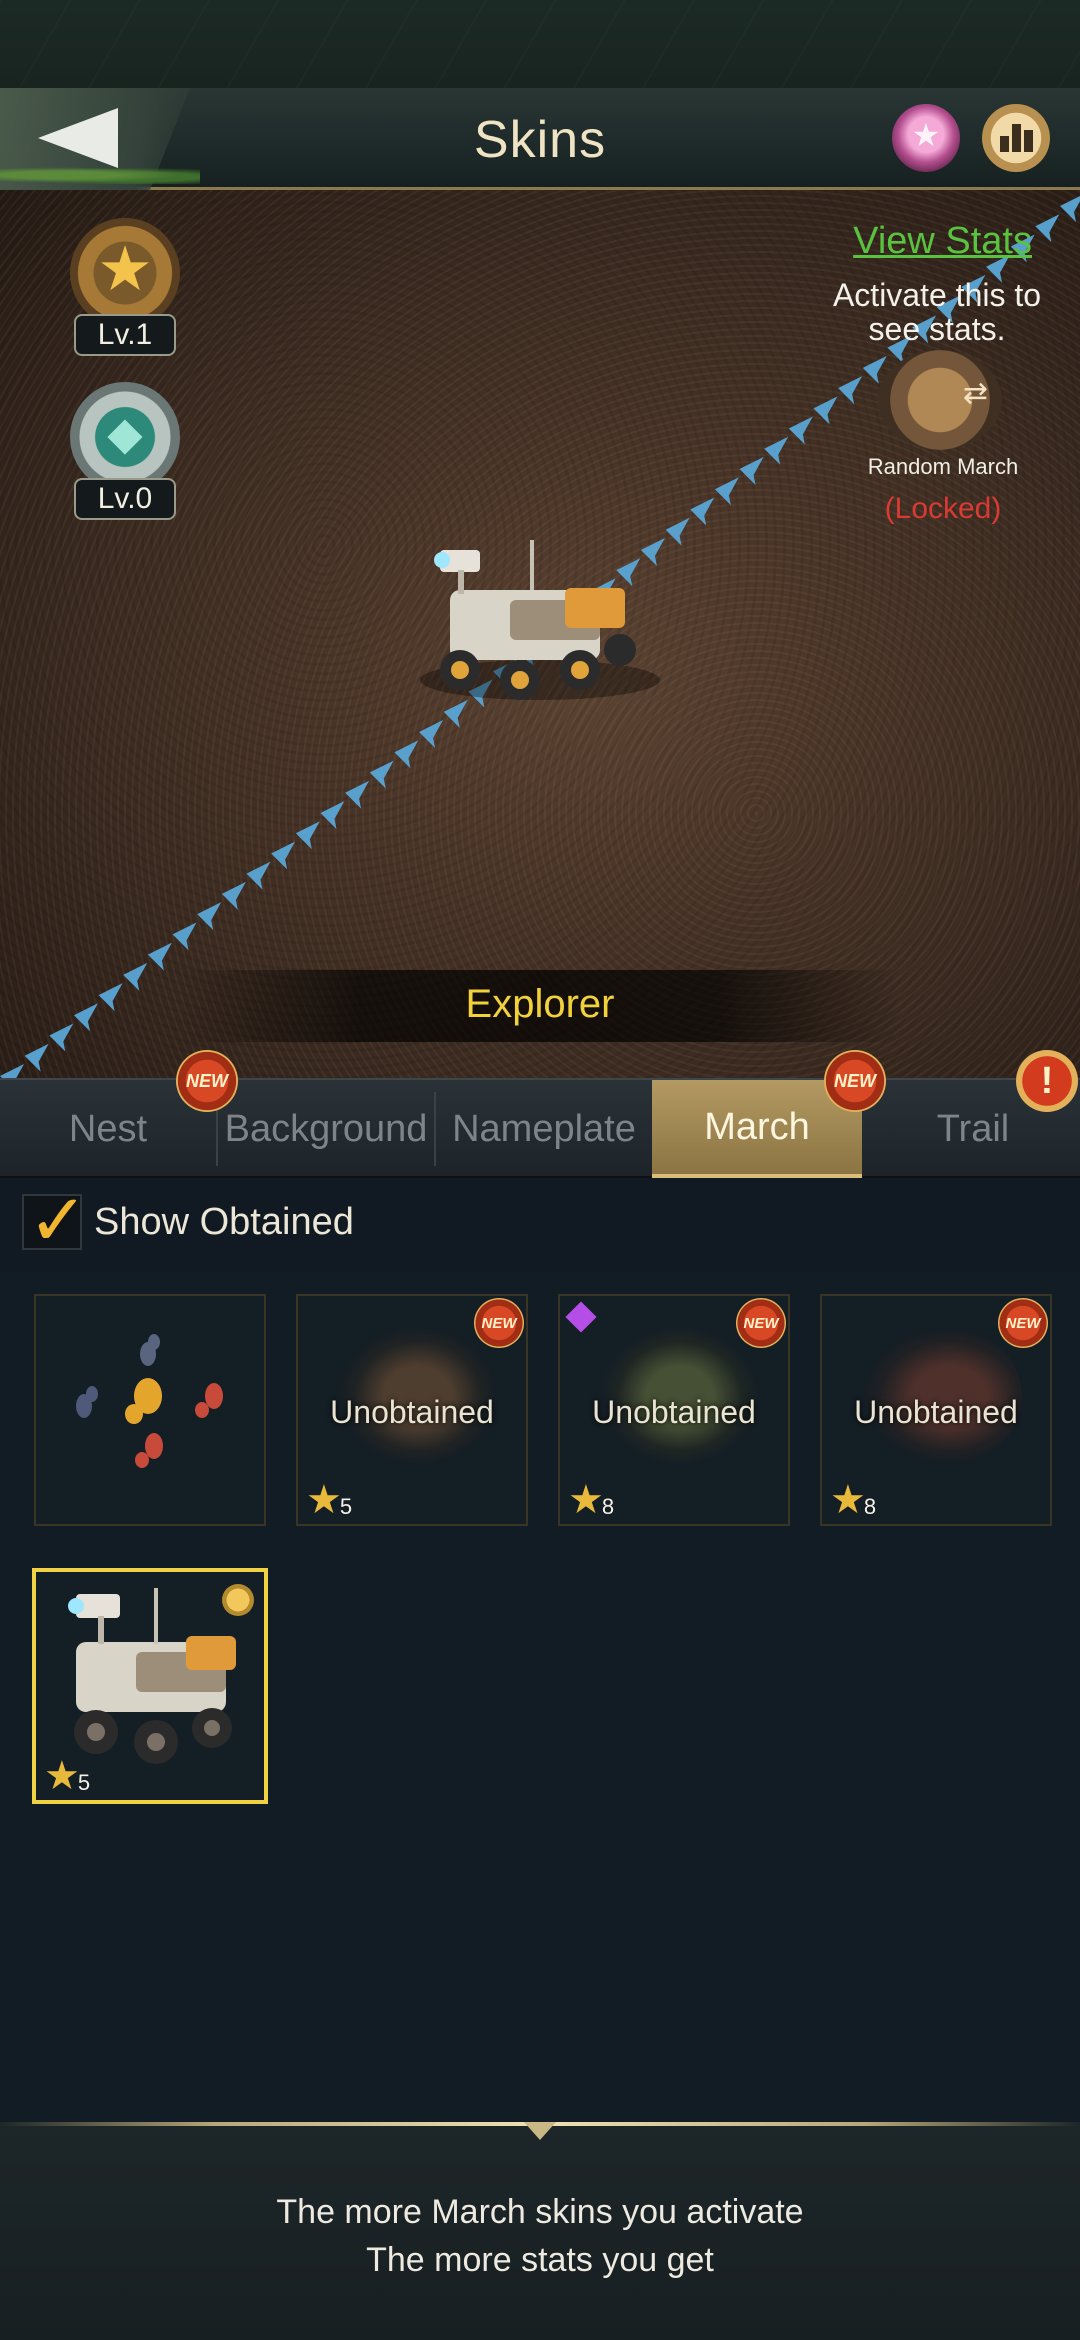 This screenshot has height=2340, width=1080. Describe the element at coordinates (540, 139) in the screenshot. I see `header-bar: Skins` at that location.